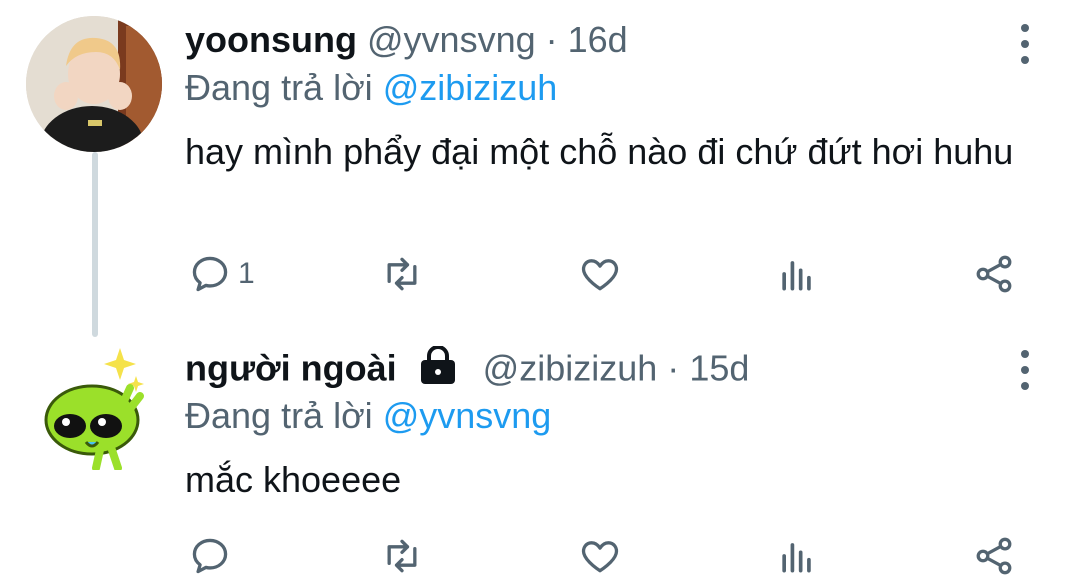 The image size is (1080, 585). What do you see at coordinates (95, 244) in the screenshot?
I see `thread-line` at bounding box center [95, 244].